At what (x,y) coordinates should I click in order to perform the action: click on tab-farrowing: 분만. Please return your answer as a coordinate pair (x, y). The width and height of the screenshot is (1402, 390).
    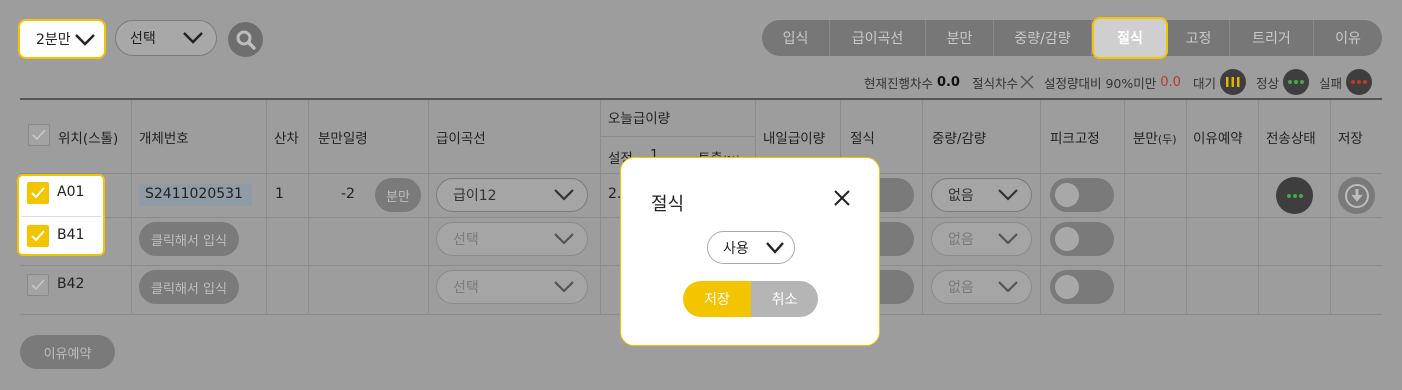
    Looking at the image, I should click on (960, 38).